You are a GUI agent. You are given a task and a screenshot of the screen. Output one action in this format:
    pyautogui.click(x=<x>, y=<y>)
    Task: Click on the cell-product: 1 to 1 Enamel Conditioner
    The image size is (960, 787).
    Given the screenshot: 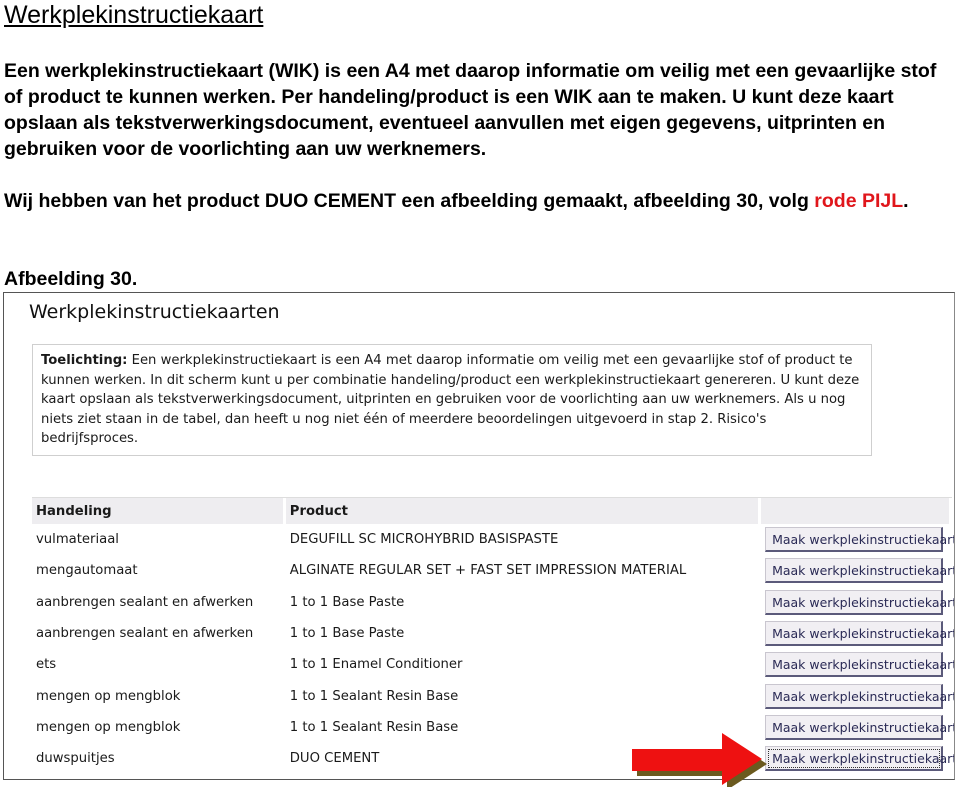 What is the action you would take?
    pyautogui.click(x=376, y=665)
    